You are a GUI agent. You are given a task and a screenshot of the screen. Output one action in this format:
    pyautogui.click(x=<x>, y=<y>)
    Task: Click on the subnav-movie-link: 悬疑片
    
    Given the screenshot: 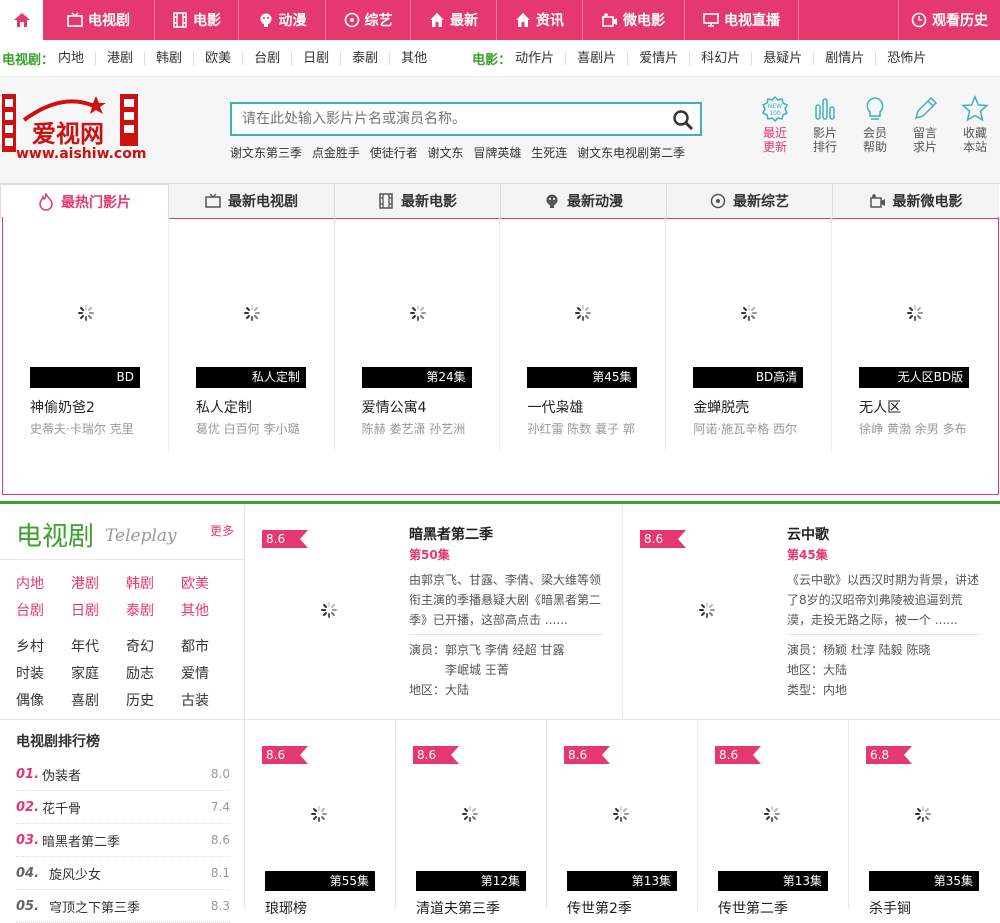 What is the action you would take?
    pyautogui.click(x=783, y=58)
    